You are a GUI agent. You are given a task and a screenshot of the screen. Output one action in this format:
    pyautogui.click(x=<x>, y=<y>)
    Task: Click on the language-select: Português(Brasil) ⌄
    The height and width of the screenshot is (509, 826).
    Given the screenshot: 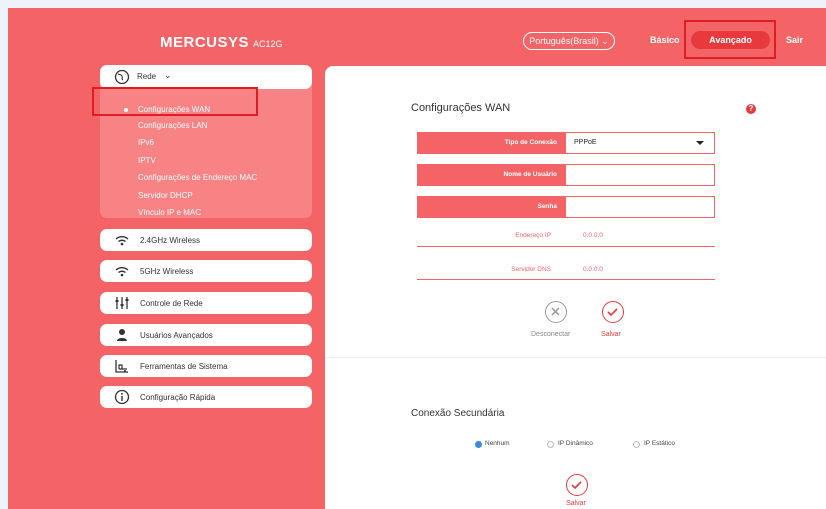 What is the action you would take?
    pyautogui.click(x=569, y=41)
    